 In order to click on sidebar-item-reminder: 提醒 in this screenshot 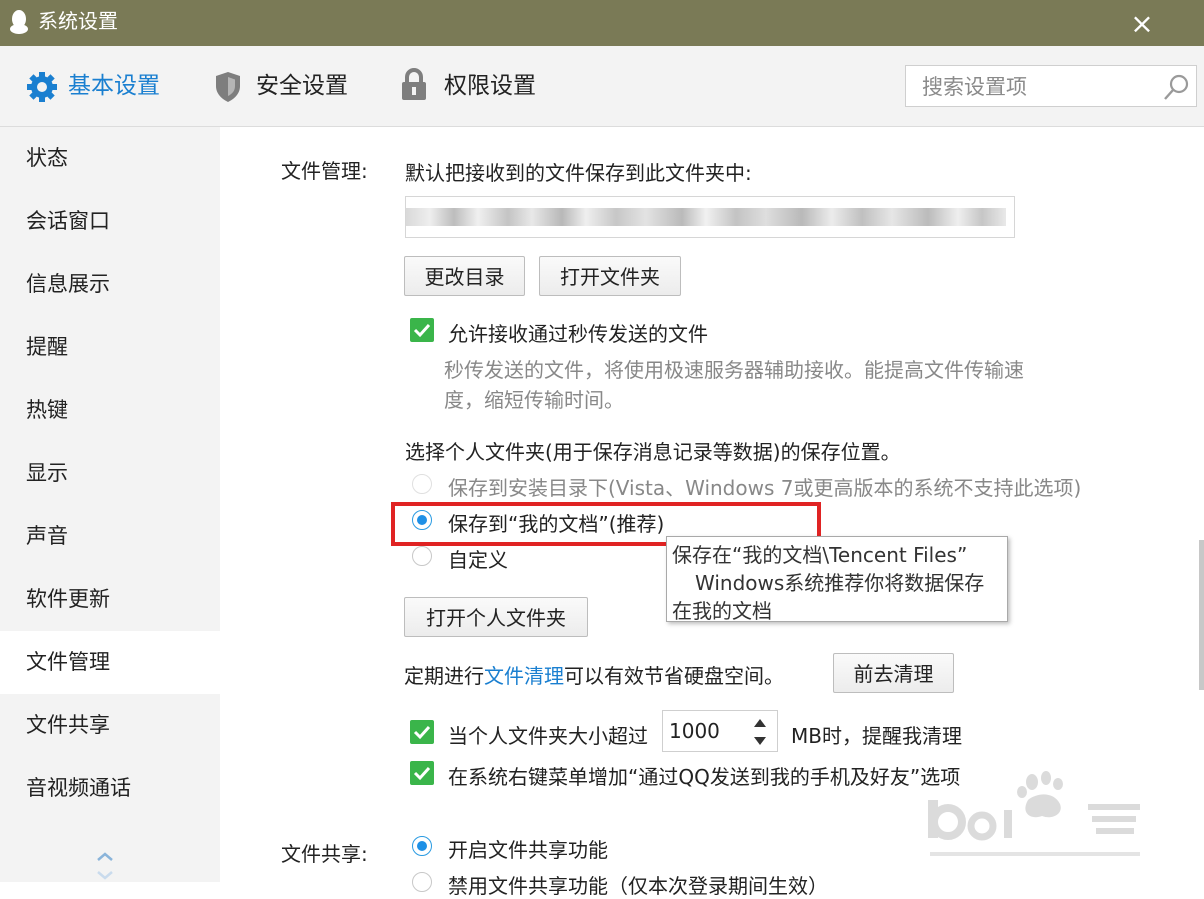, I will do `click(110, 347)`.